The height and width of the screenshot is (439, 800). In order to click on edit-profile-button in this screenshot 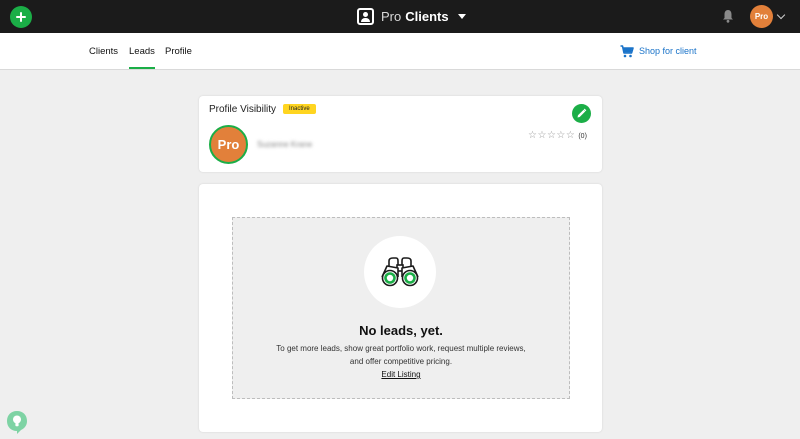, I will do `click(581, 113)`.